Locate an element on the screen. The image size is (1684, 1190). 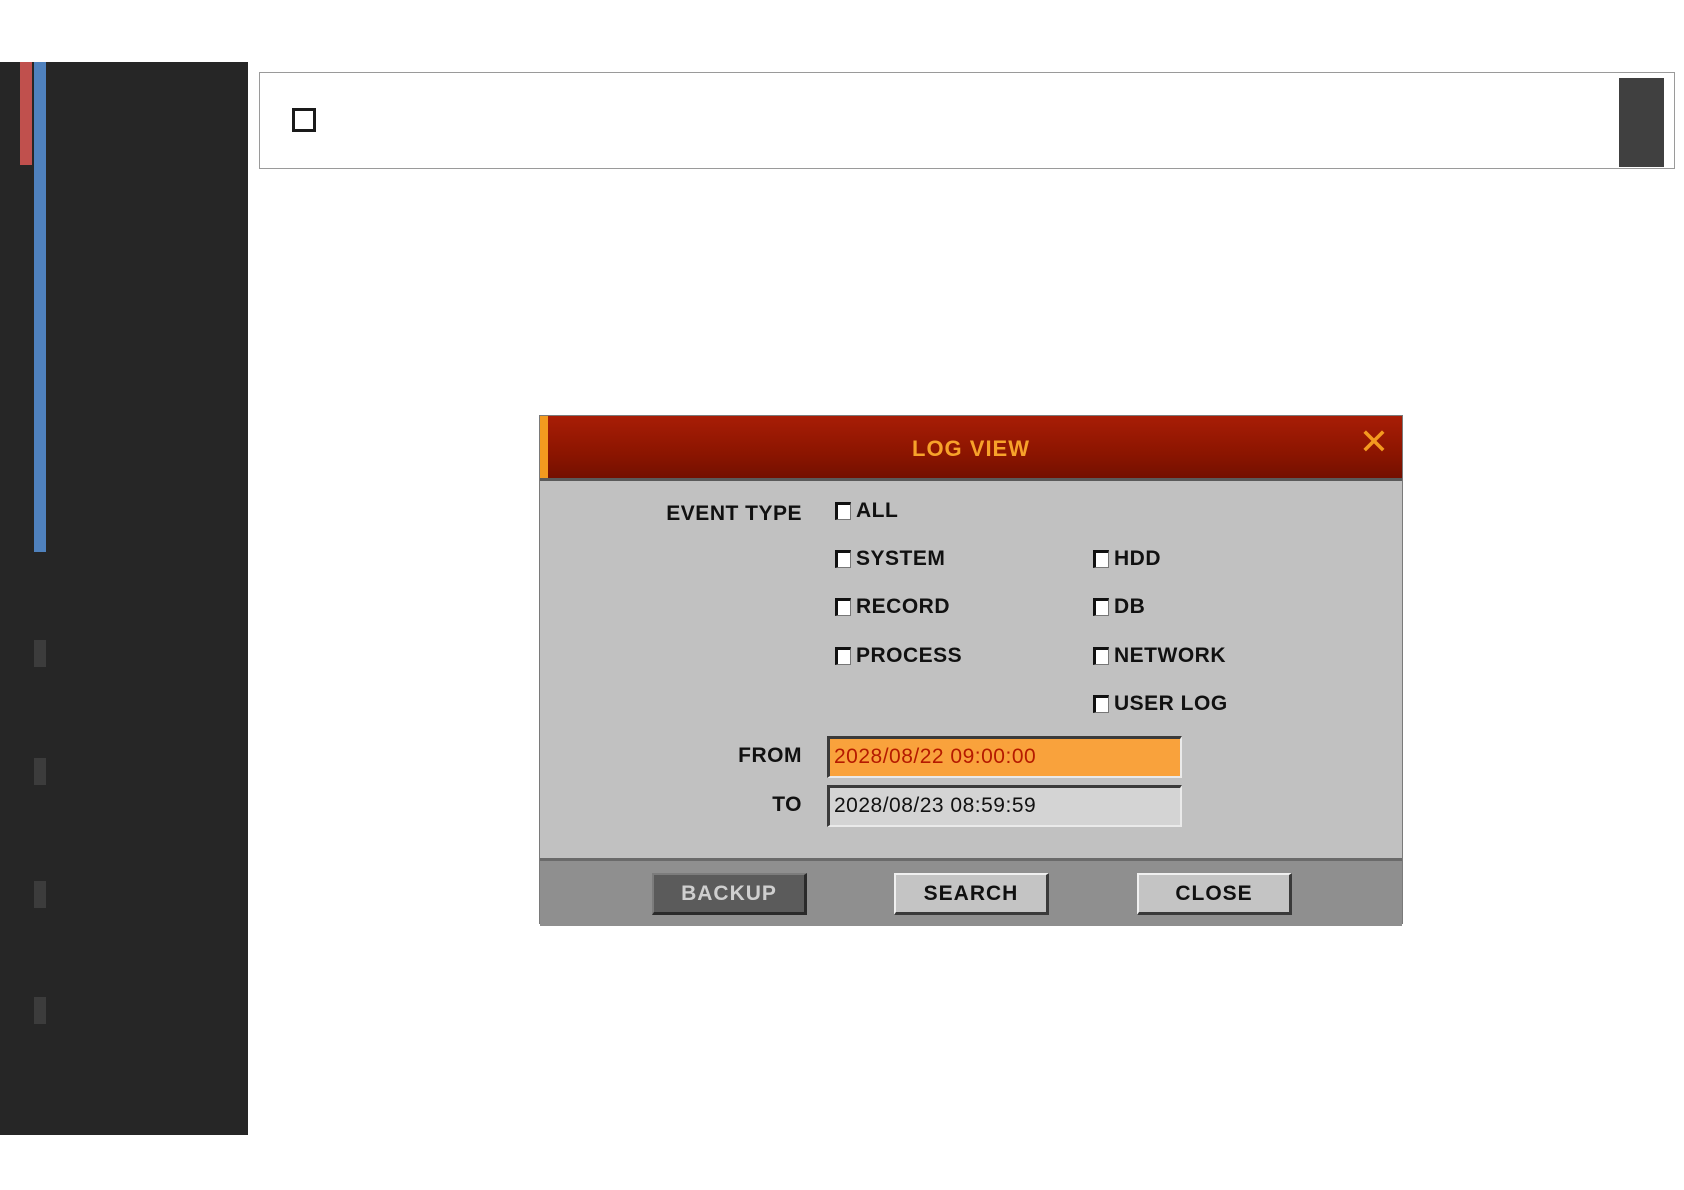
to-datetime-field: 2028/08/23 08:59:59 is located at coordinates (1004, 806).